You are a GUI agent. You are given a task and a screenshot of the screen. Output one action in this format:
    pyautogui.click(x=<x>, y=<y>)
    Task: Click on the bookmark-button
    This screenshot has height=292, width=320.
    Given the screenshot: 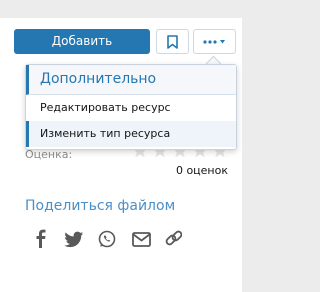 What is the action you would take?
    pyautogui.click(x=172, y=41)
    